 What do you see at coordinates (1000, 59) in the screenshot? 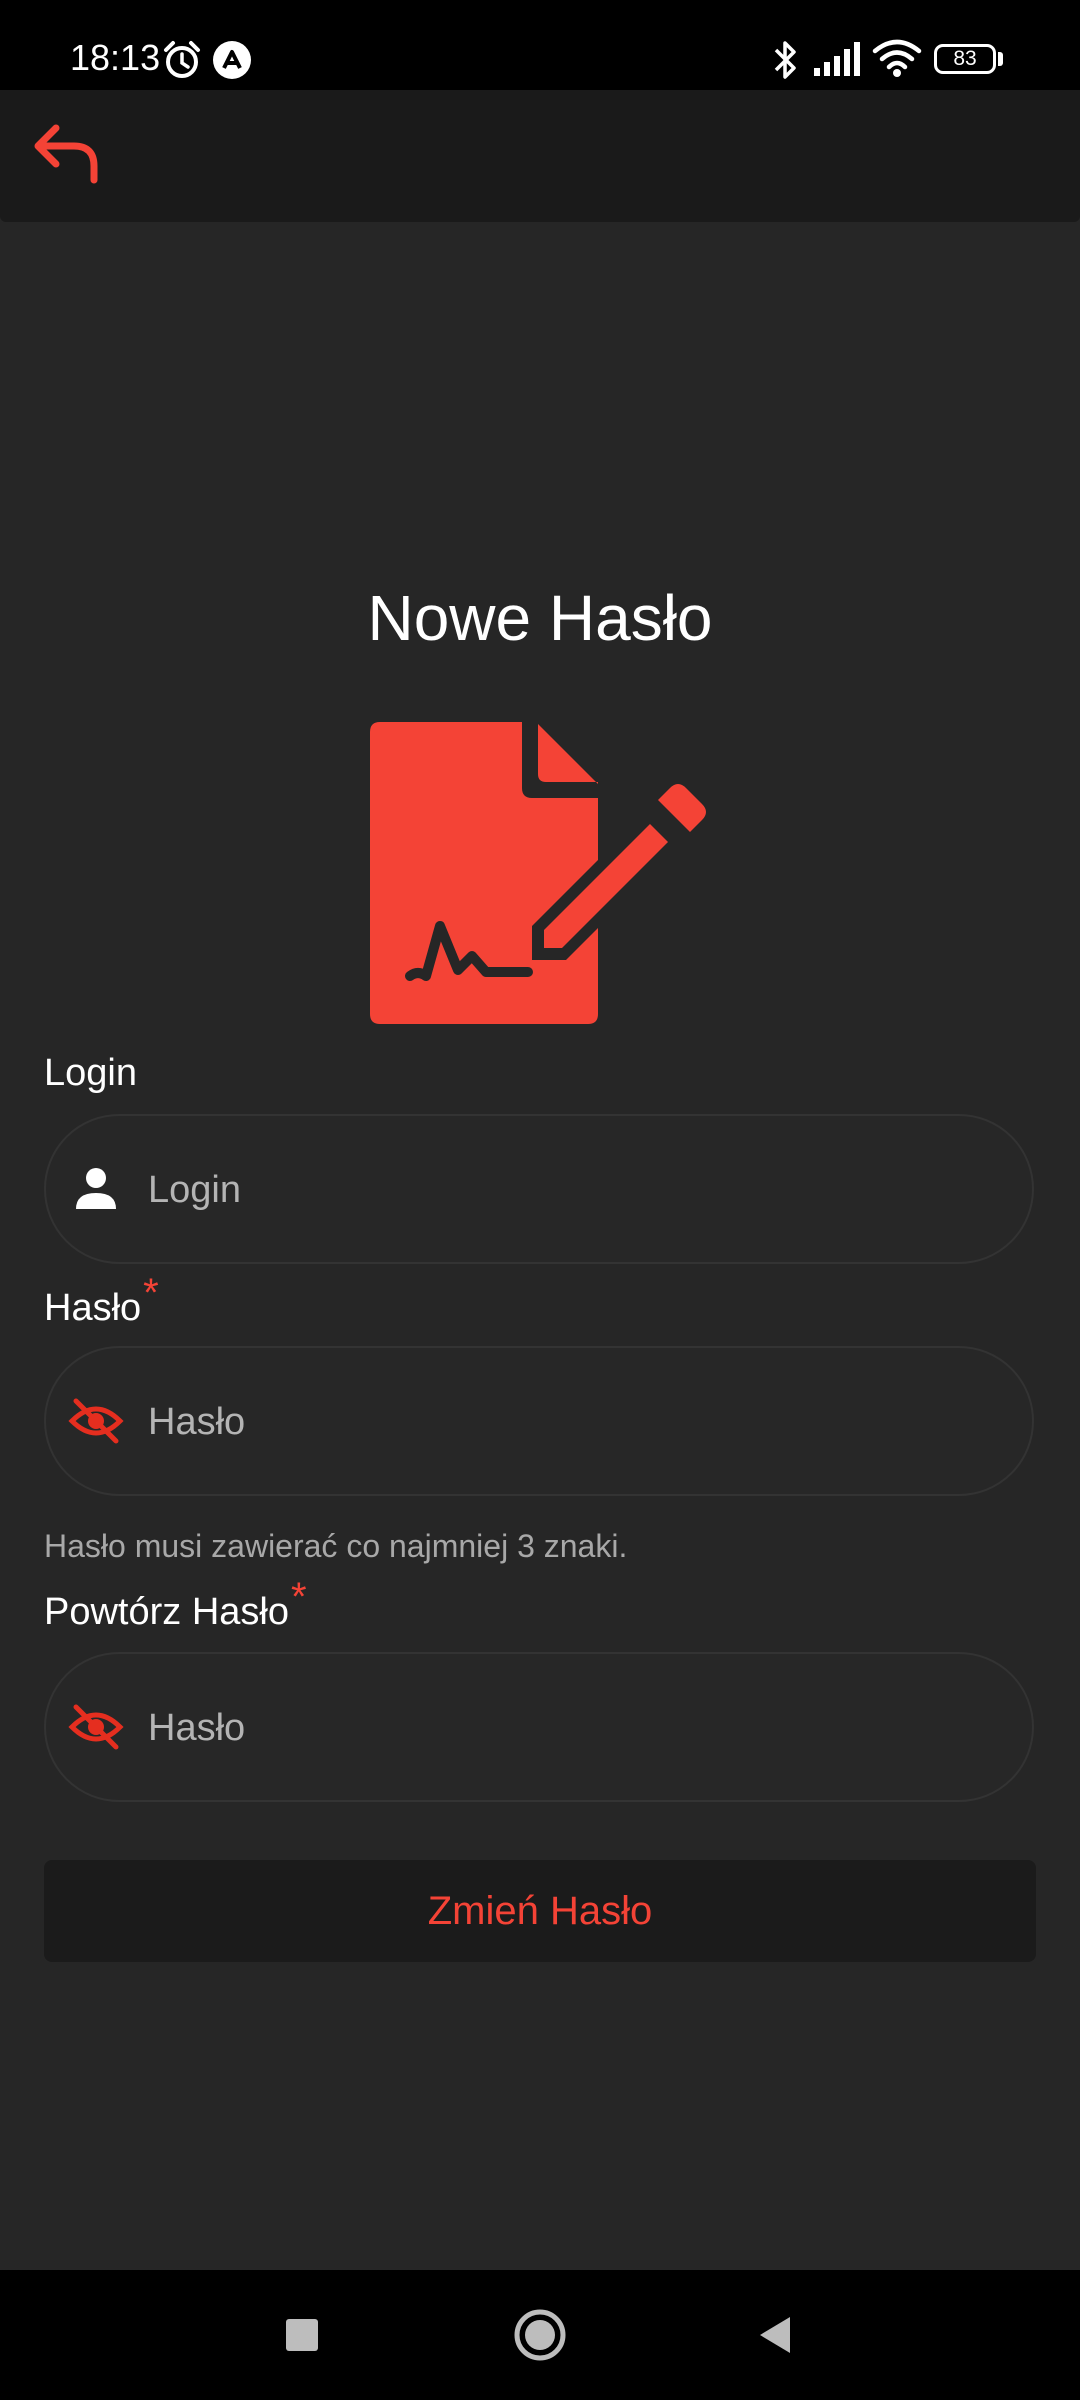
I see `battery-tip` at bounding box center [1000, 59].